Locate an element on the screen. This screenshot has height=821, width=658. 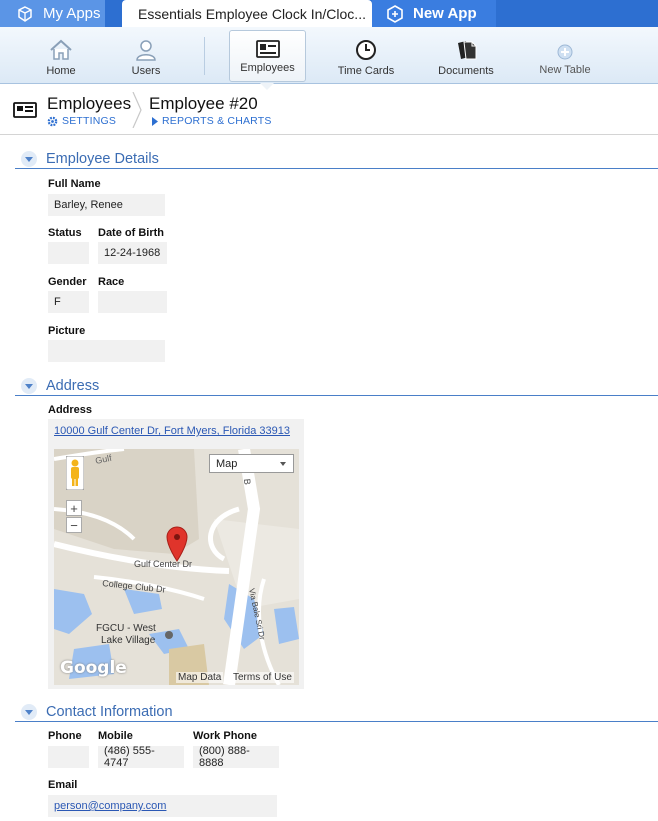
toolbar-home: Home is located at coordinates (61, 55).